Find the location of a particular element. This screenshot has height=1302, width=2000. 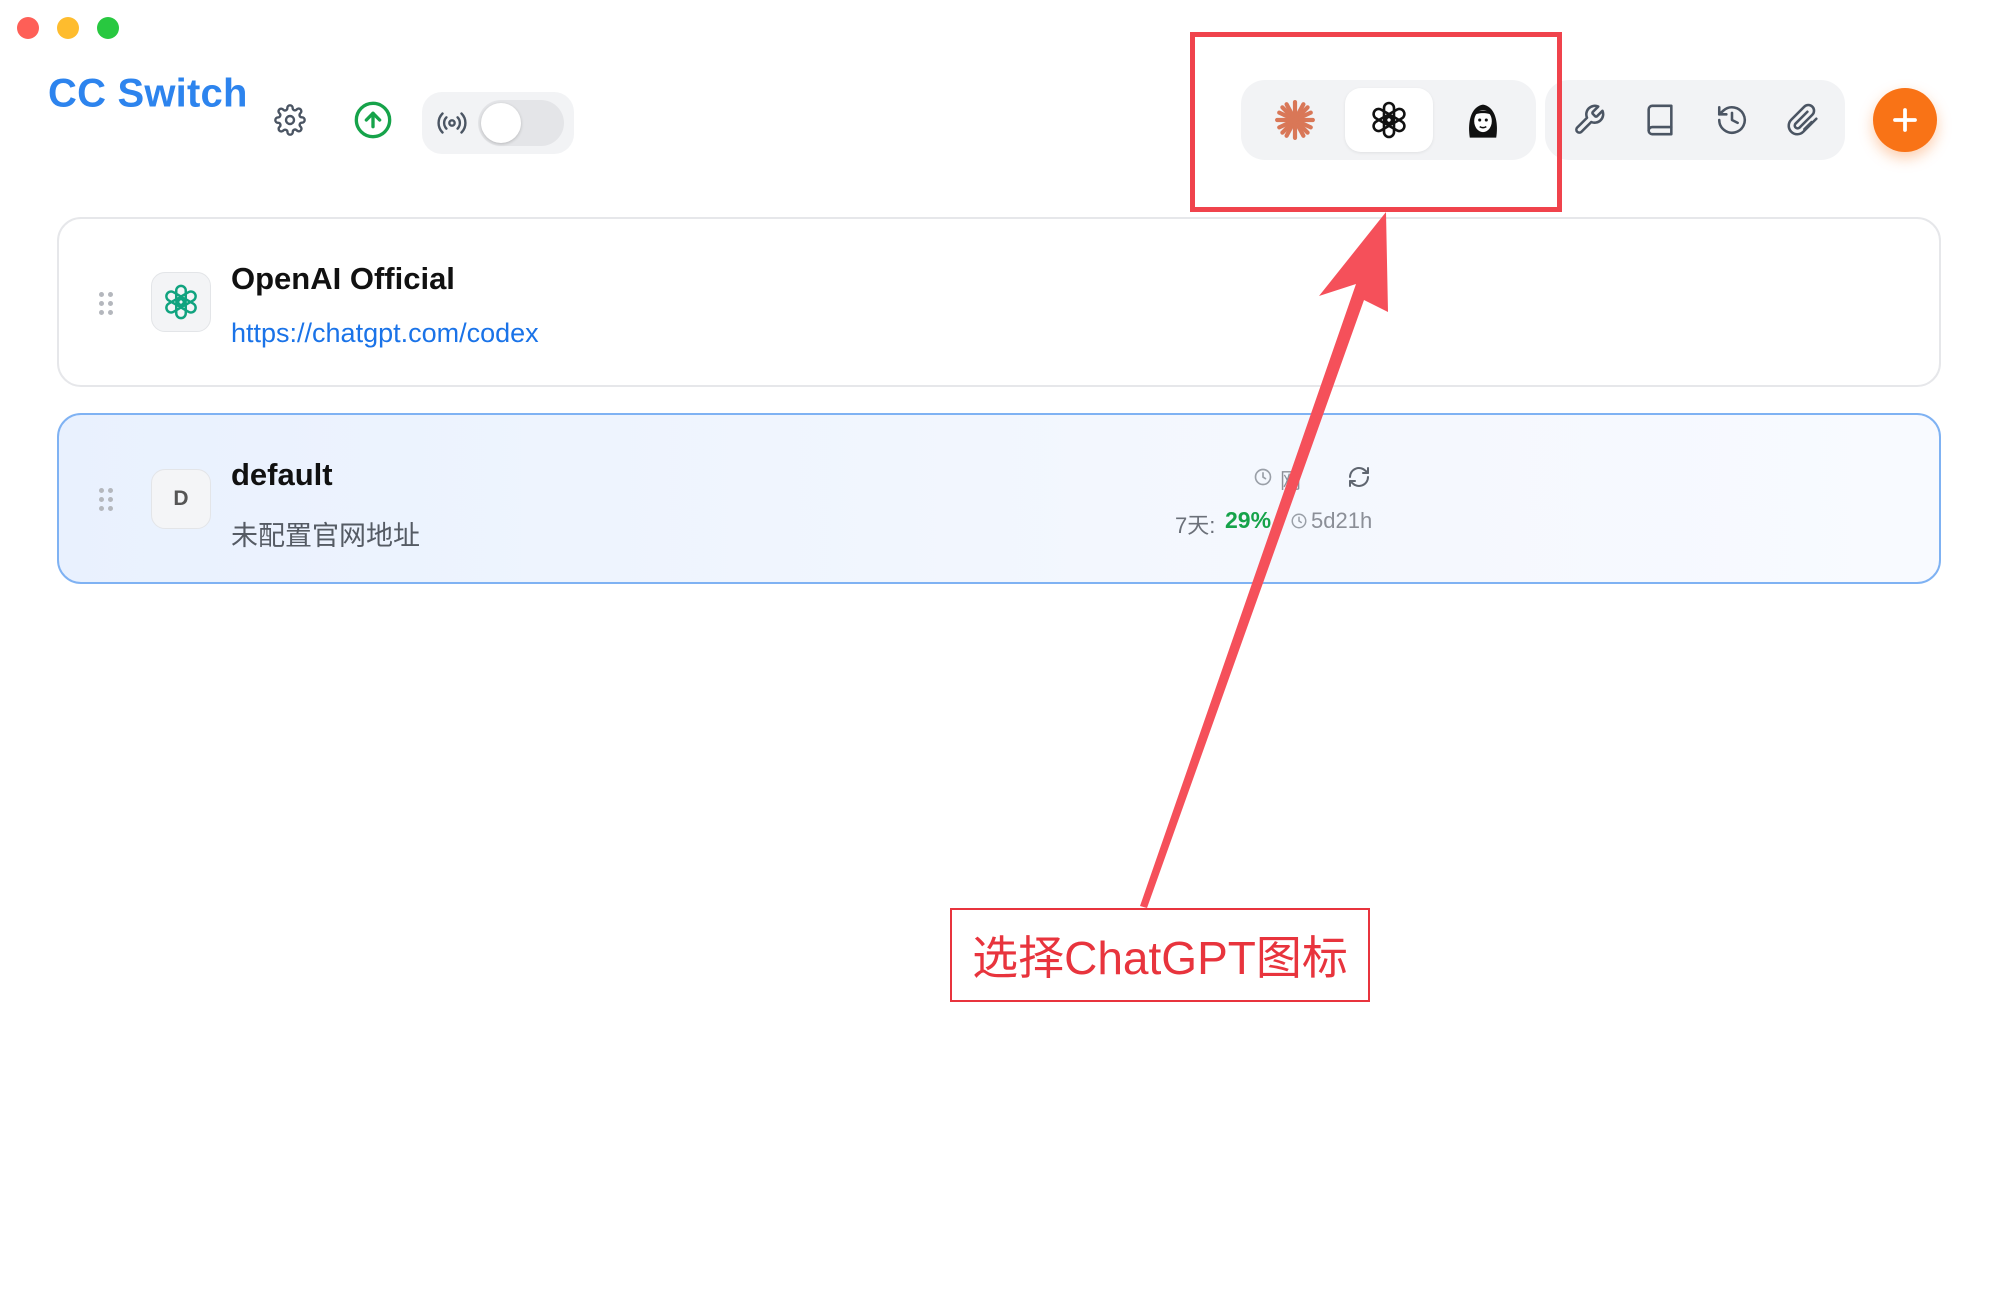

annotation-callout: 选择ChatGPT图标 is located at coordinates (1160, 955).